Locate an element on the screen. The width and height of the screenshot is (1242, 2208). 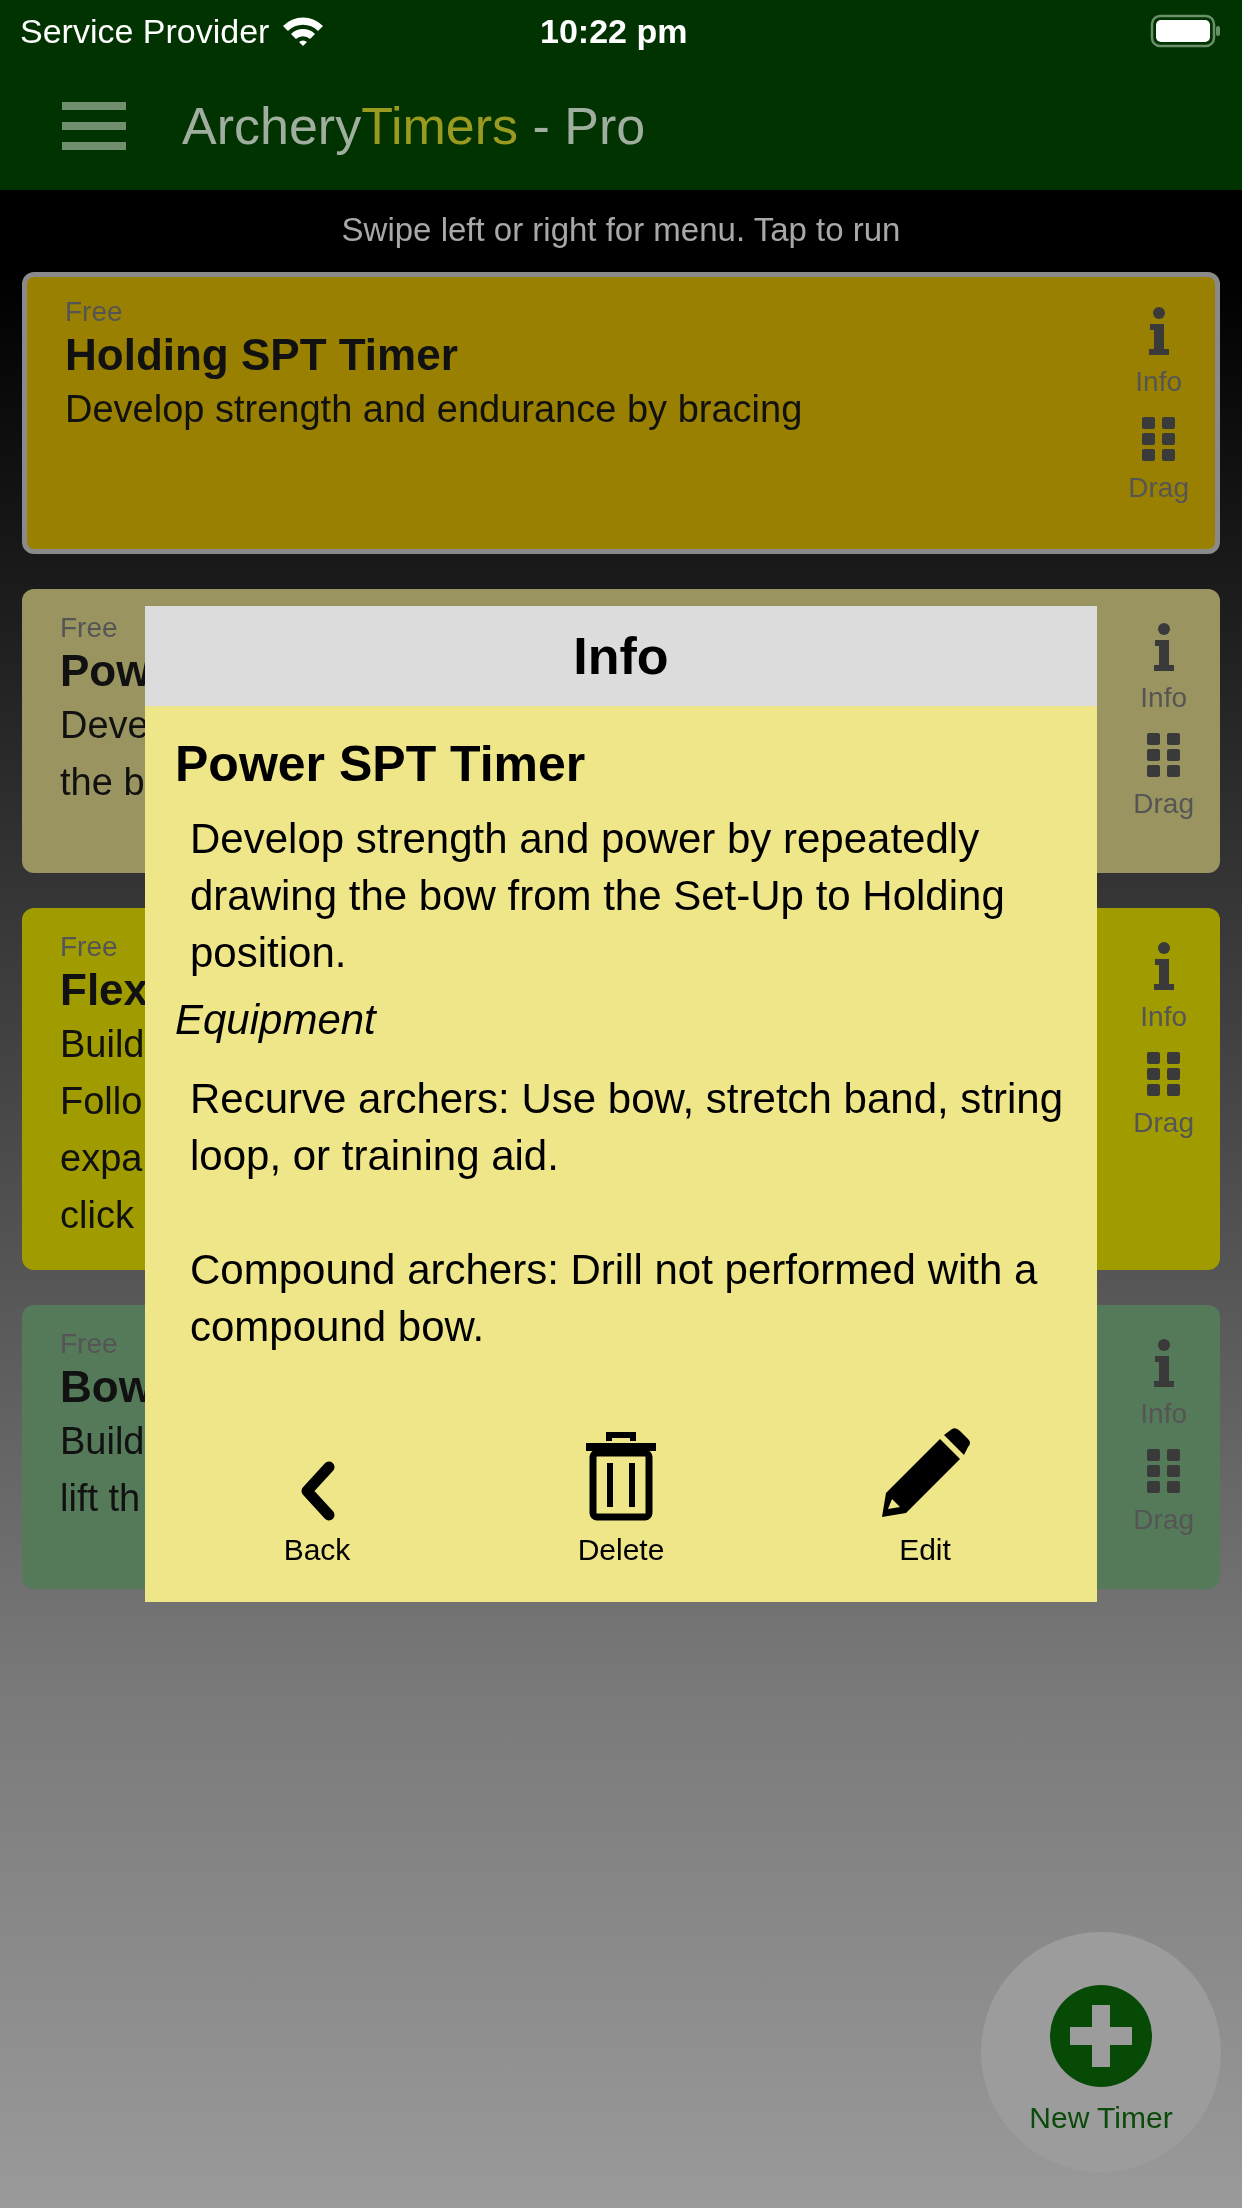
plus-circle-icon is located at coordinates (1101, 2036).